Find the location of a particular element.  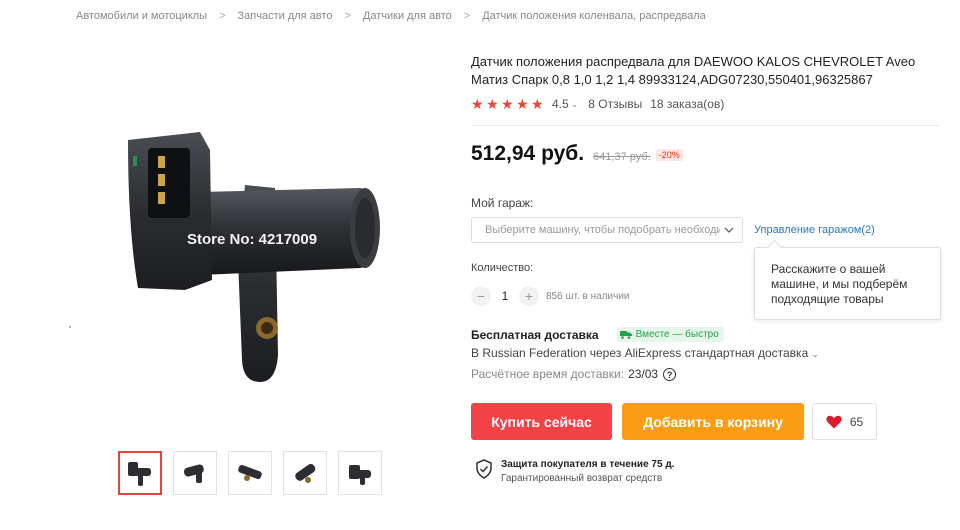

price-row: 512,94 руб. 641,37 руб. -20% is located at coordinates (577, 154).